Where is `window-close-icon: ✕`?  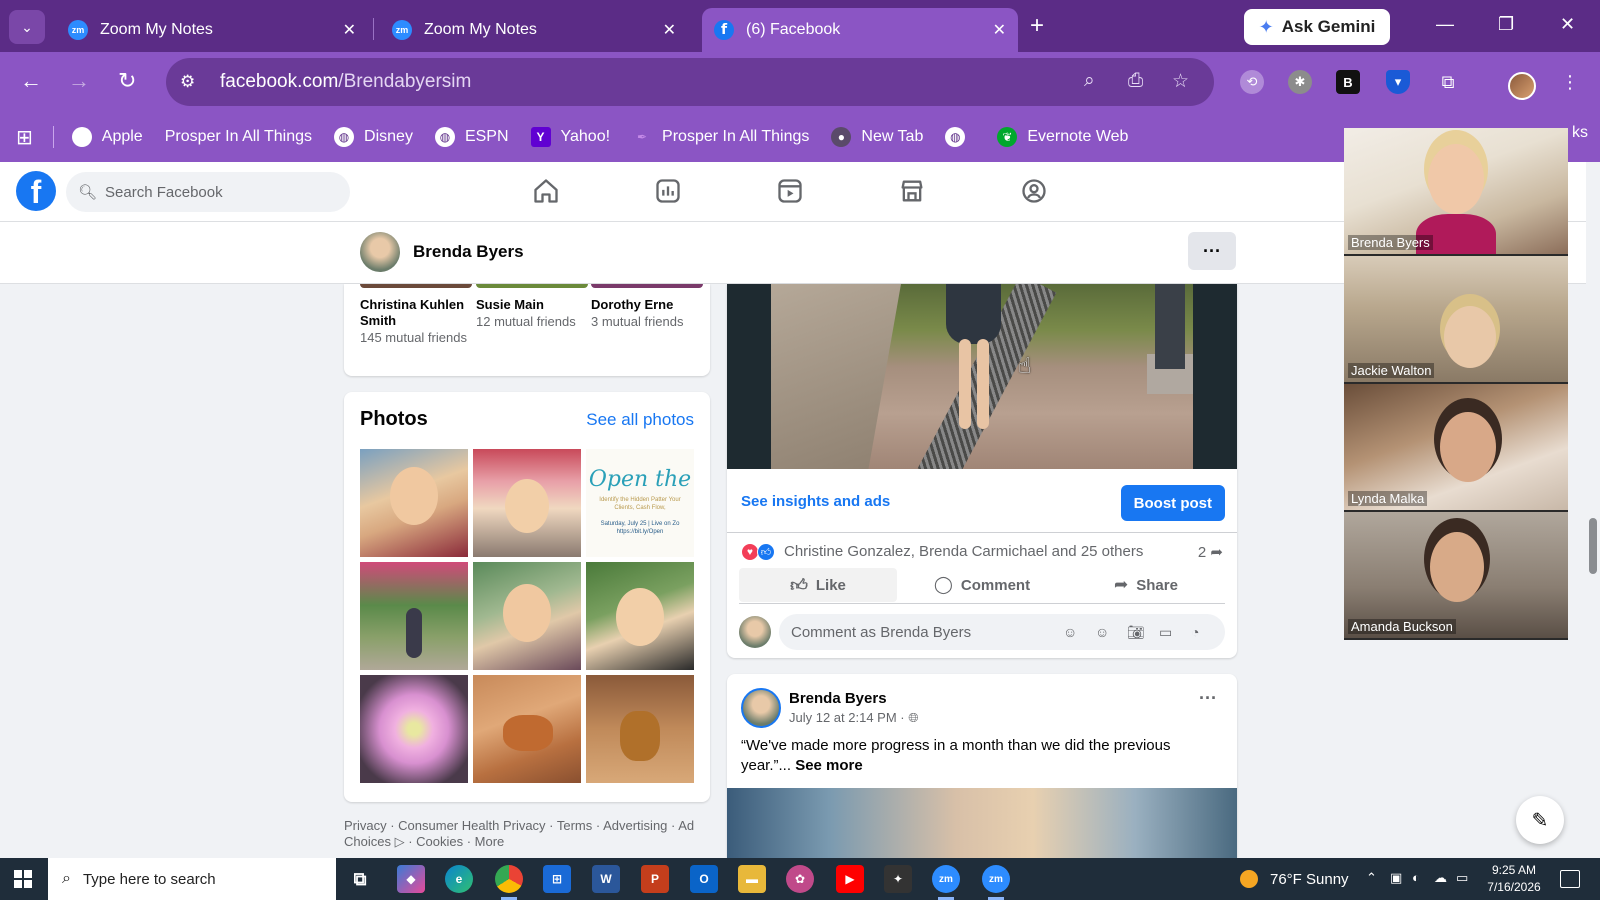 window-close-icon: ✕ is located at coordinates (1567, 24).